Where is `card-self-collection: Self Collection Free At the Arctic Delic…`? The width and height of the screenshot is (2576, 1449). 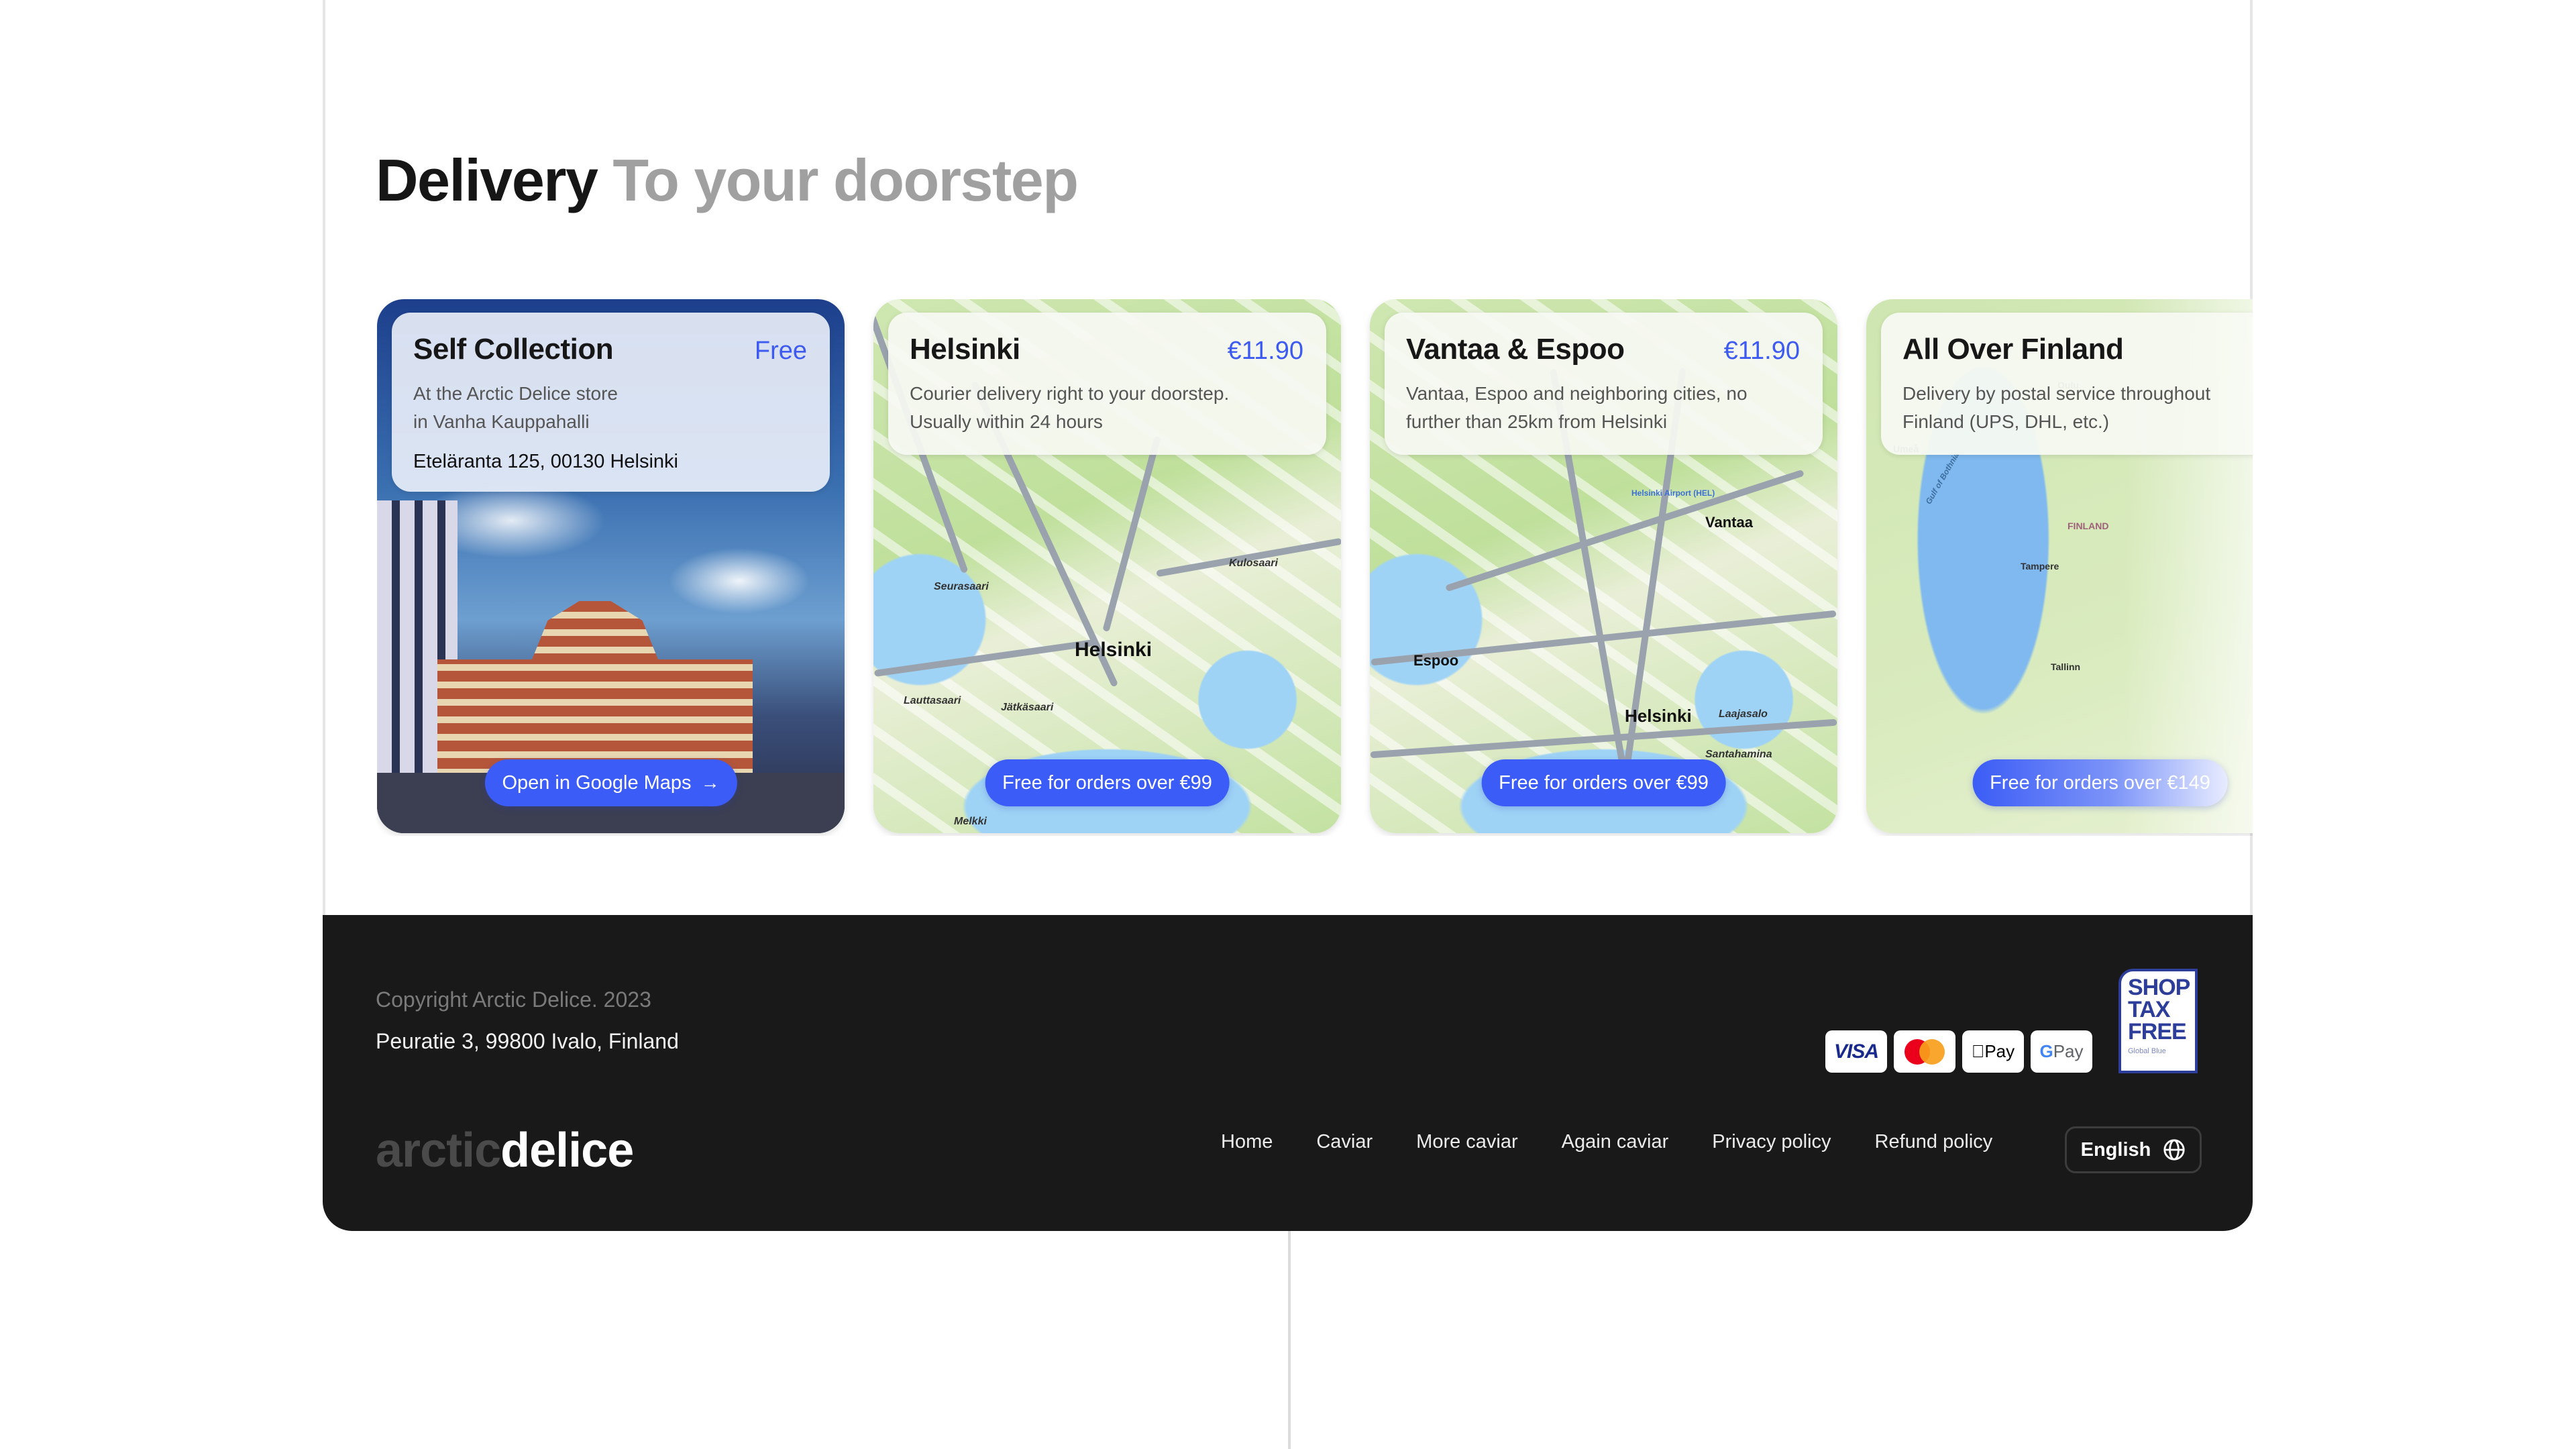 card-self-collection: Self Collection Free At the Arctic Delic… is located at coordinates (611, 566).